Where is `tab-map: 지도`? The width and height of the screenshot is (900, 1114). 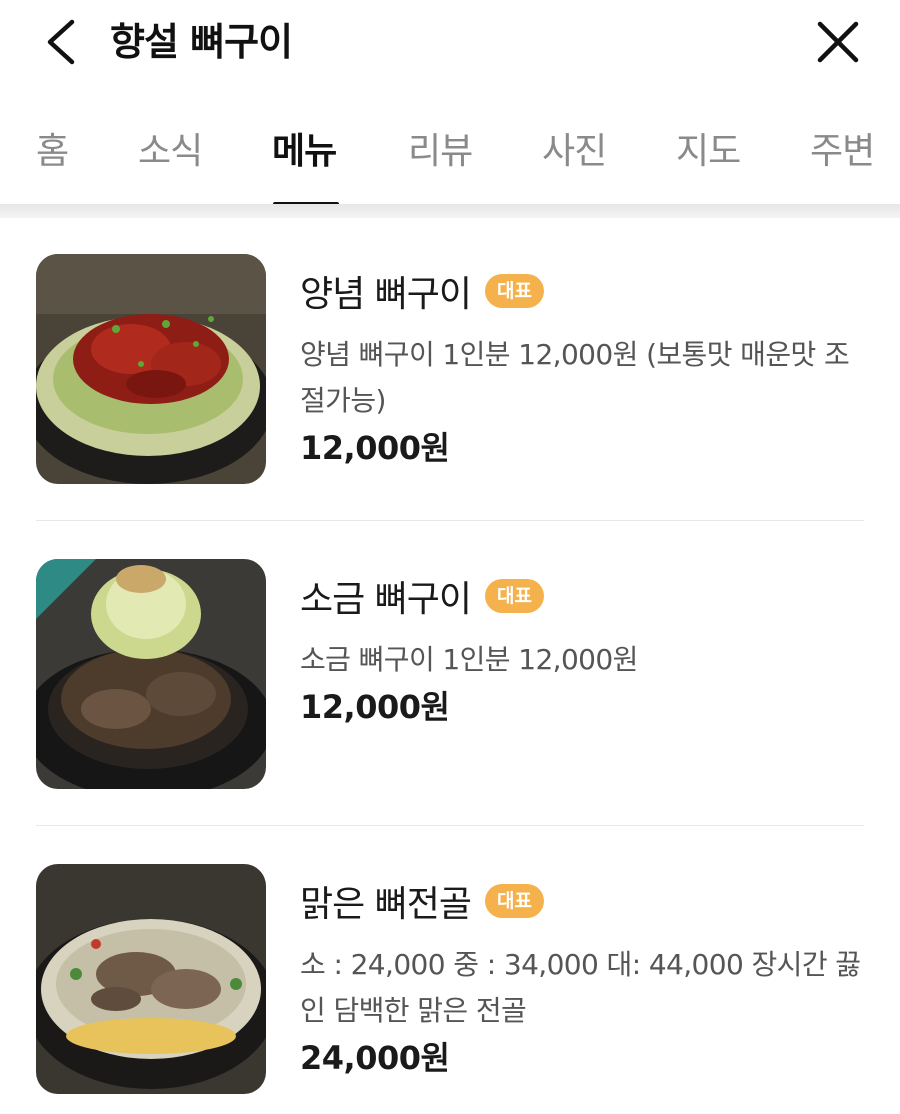 tab-map: 지도 is located at coordinates (708, 152).